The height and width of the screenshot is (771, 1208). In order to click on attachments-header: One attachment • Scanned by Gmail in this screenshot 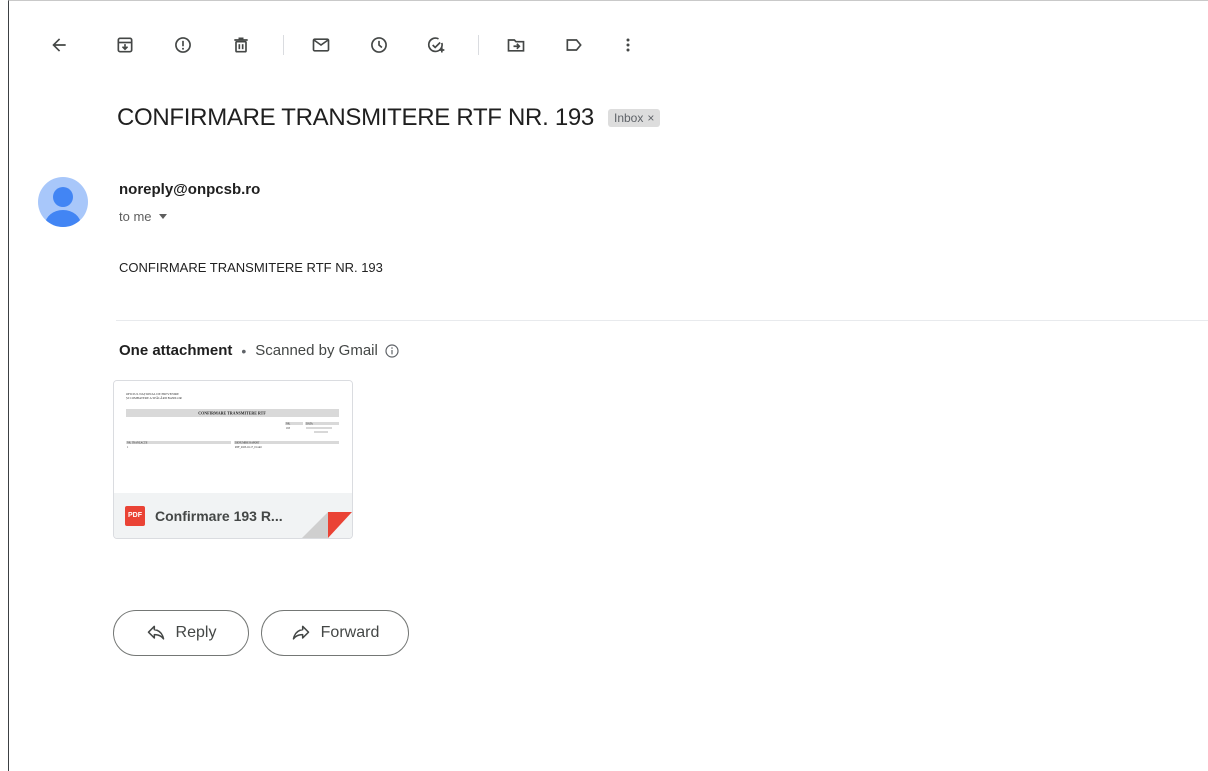, I will do `click(259, 350)`.